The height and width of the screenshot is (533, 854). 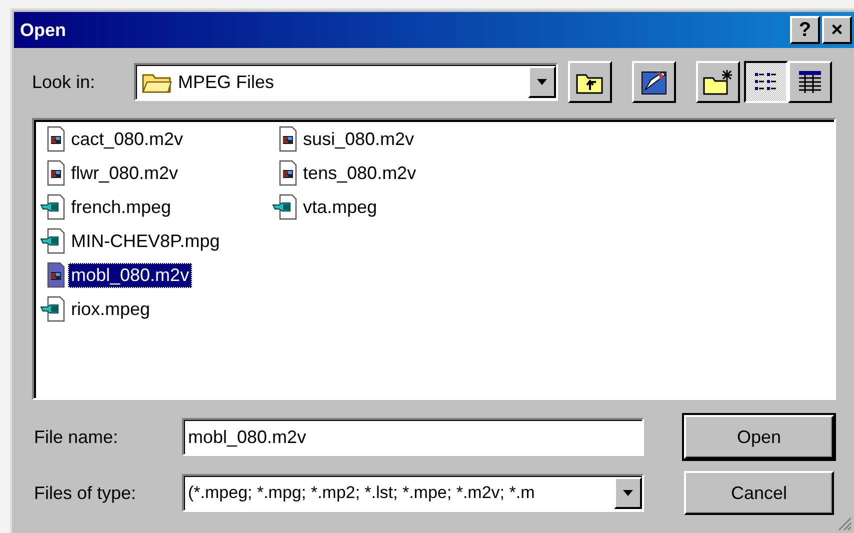 I want to click on up-folder-button, so click(x=590, y=82).